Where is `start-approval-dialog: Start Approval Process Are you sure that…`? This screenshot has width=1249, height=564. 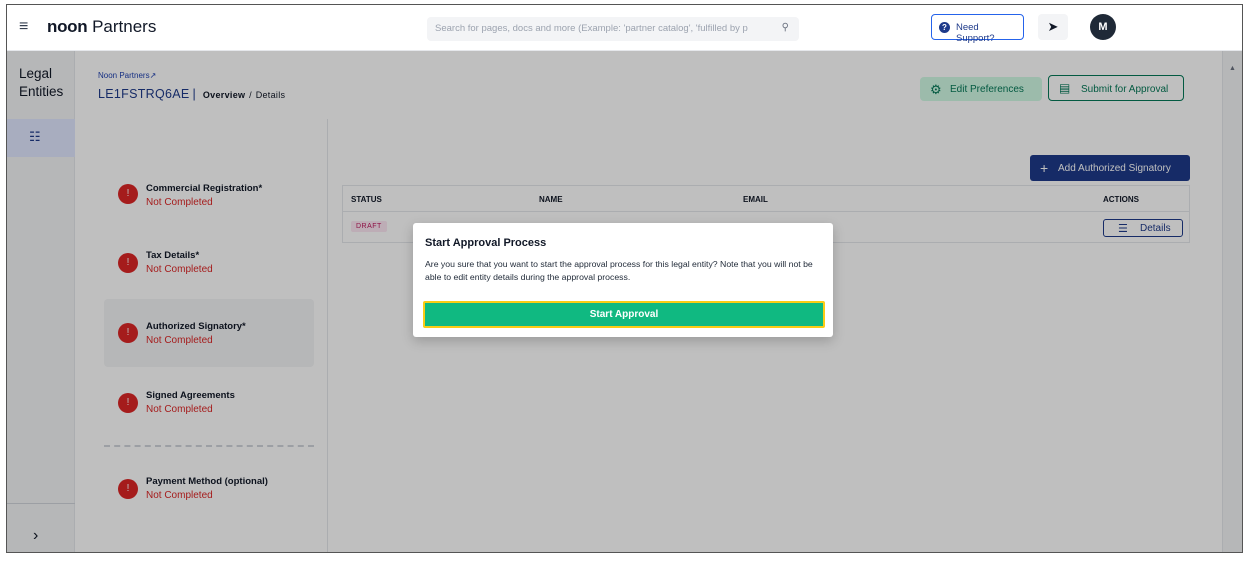 start-approval-dialog: Start Approval Process Are you sure that… is located at coordinates (623, 280).